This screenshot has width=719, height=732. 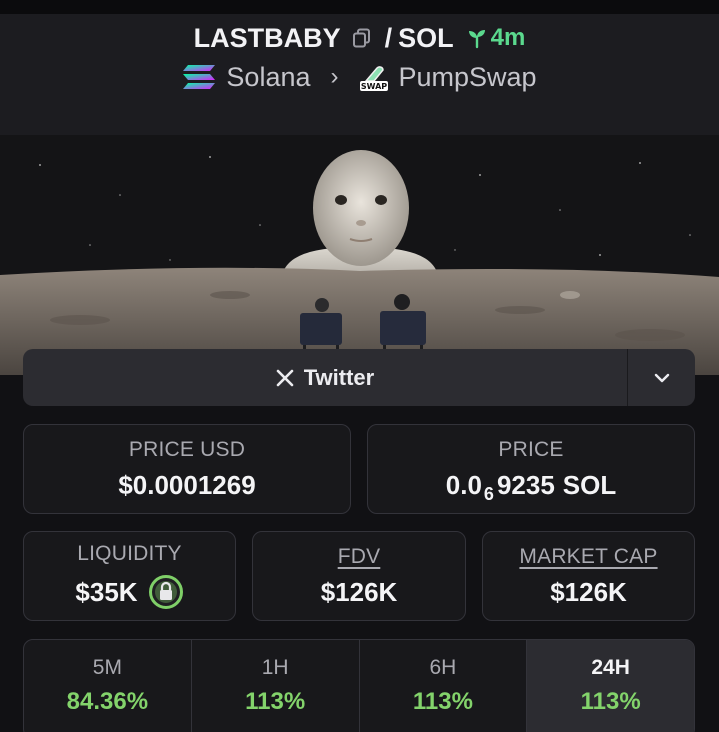 I want to click on timeframe-label: 6H, so click(x=443, y=667).